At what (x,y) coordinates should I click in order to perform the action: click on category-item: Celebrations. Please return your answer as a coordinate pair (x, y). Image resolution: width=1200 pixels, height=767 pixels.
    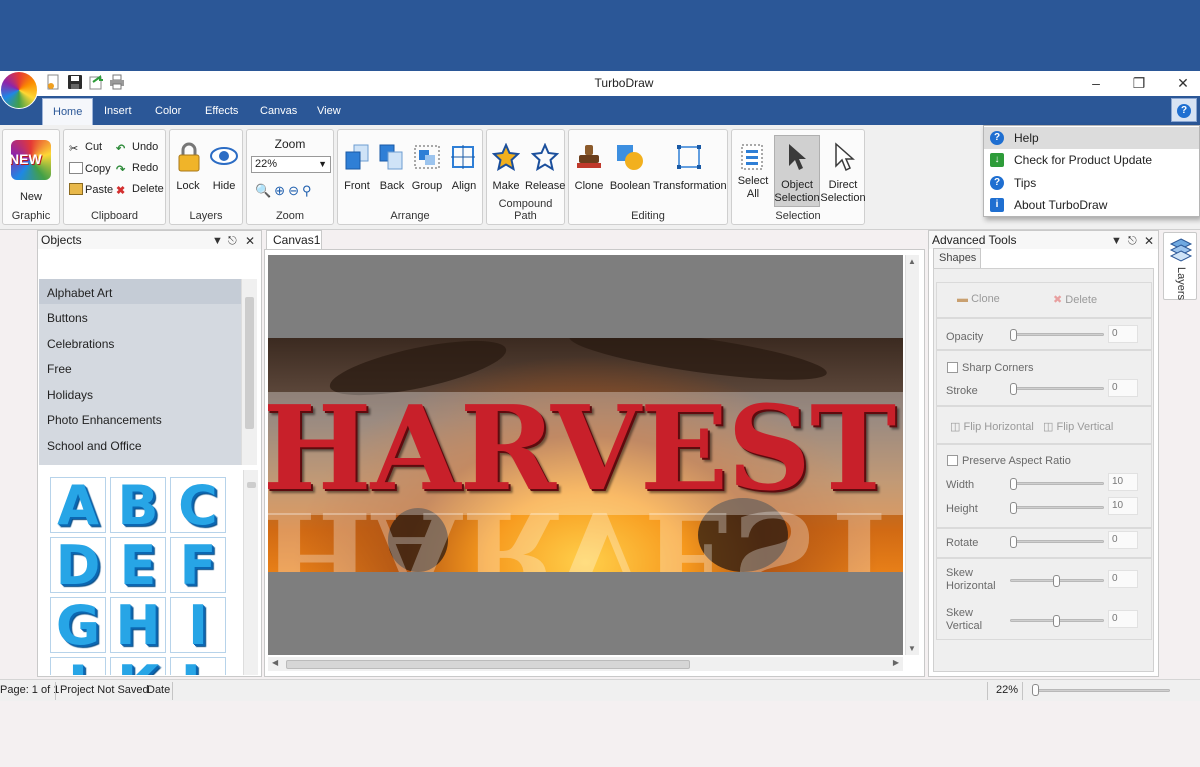
    Looking at the image, I should click on (80, 344).